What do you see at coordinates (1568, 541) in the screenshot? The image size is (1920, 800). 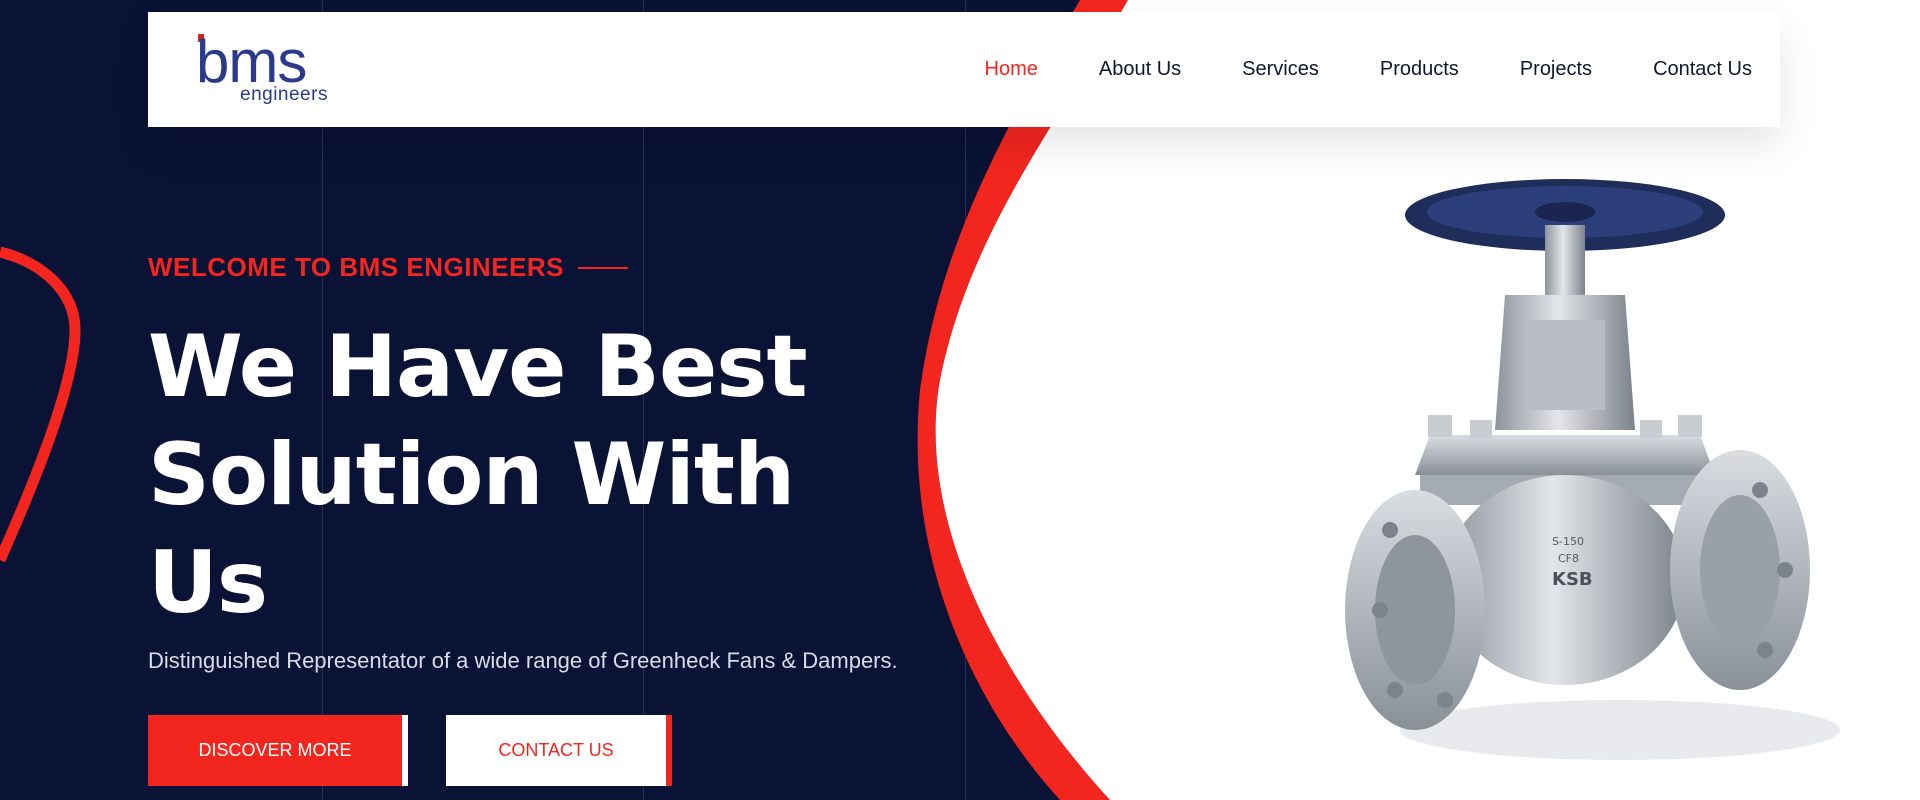 I see `valve-marking-rating: S-150` at bounding box center [1568, 541].